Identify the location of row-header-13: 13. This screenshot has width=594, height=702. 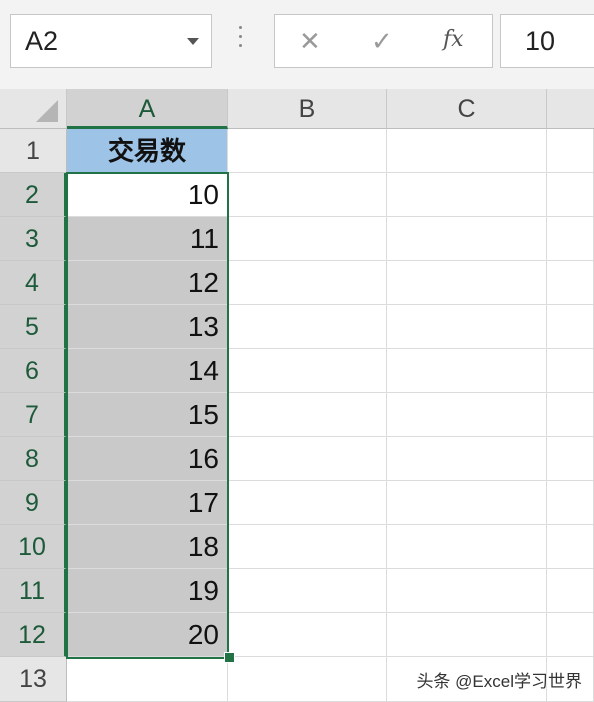
(33, 679).